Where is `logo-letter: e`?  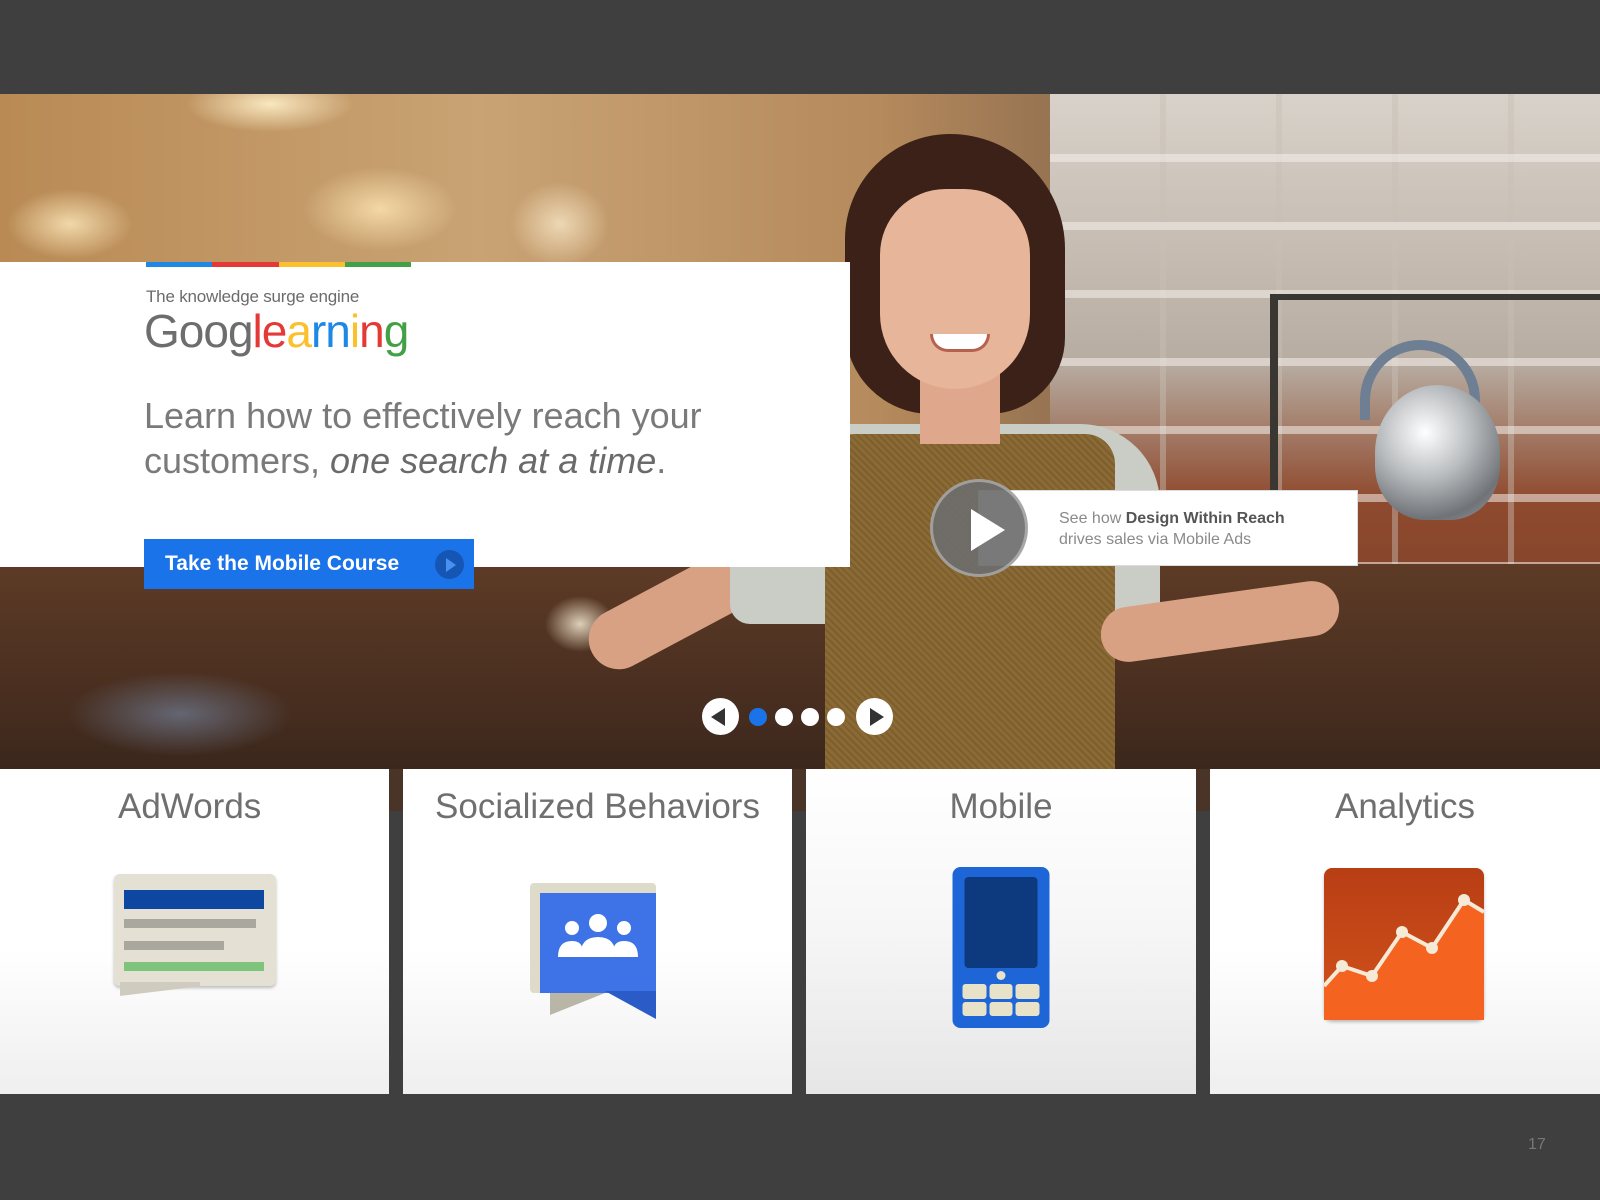 logo-letter: e is located at coordinates (274, 331).